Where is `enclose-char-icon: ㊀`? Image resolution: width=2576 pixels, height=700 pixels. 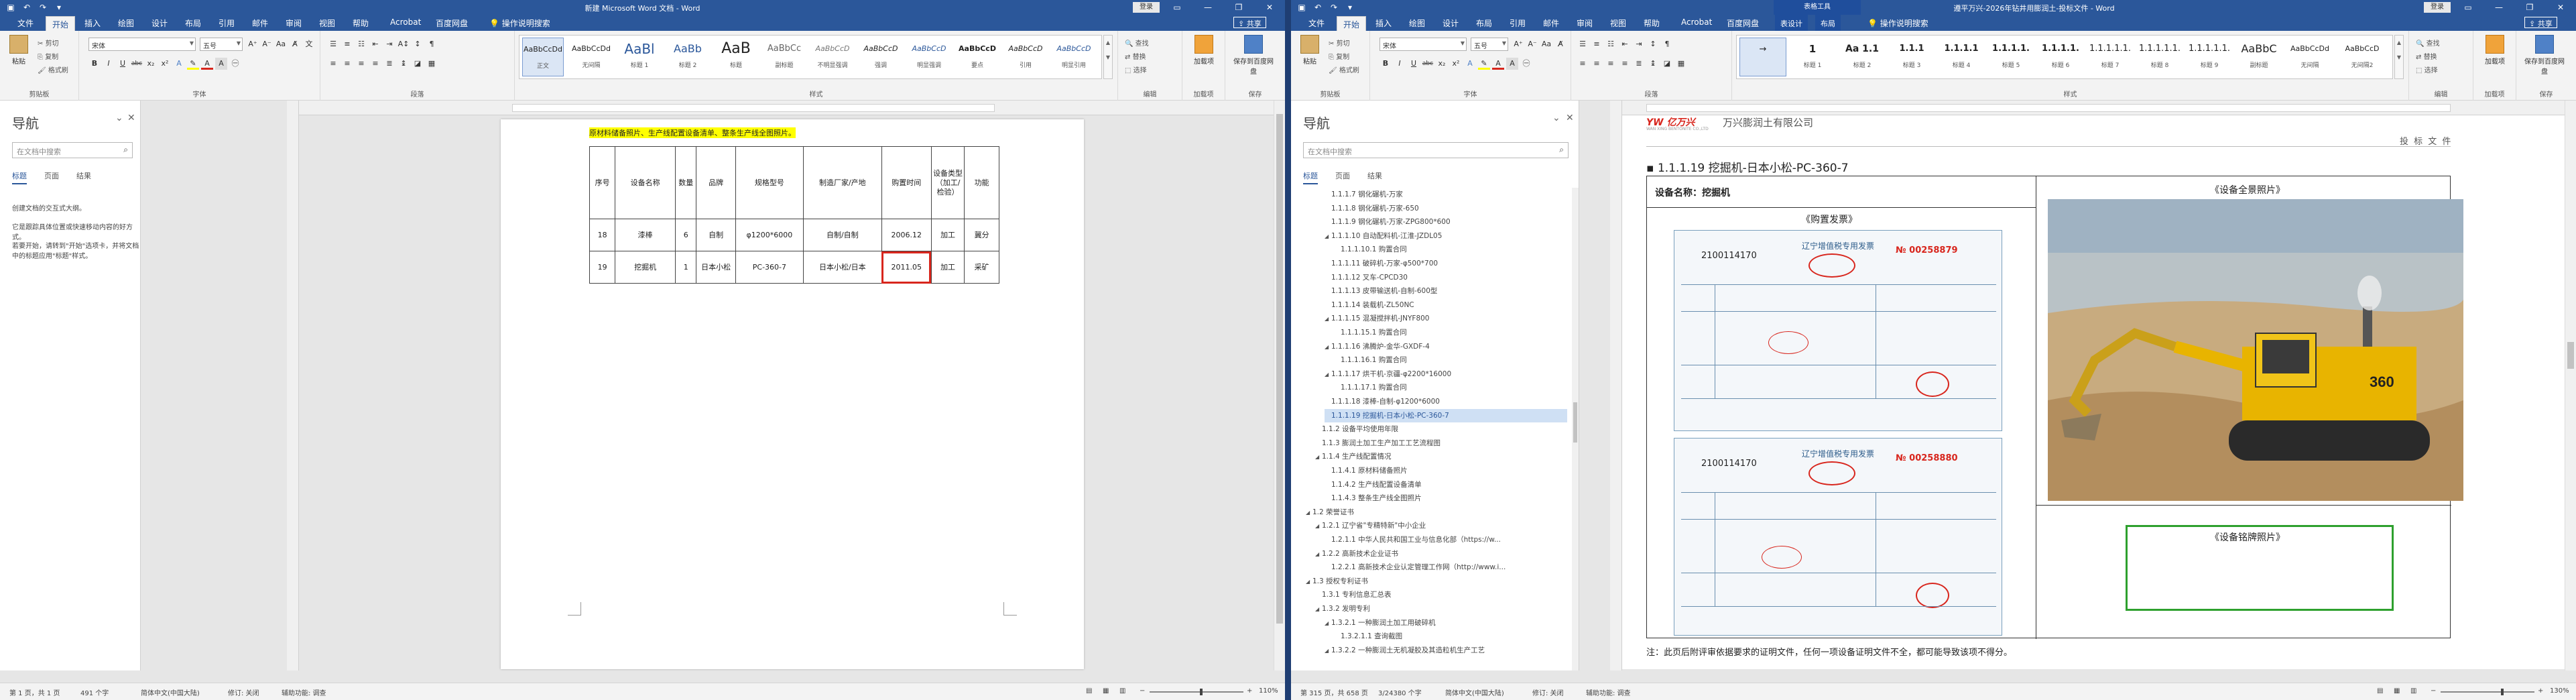
enclose-char-icon: ㊀ is located at coordinates (235, 64).